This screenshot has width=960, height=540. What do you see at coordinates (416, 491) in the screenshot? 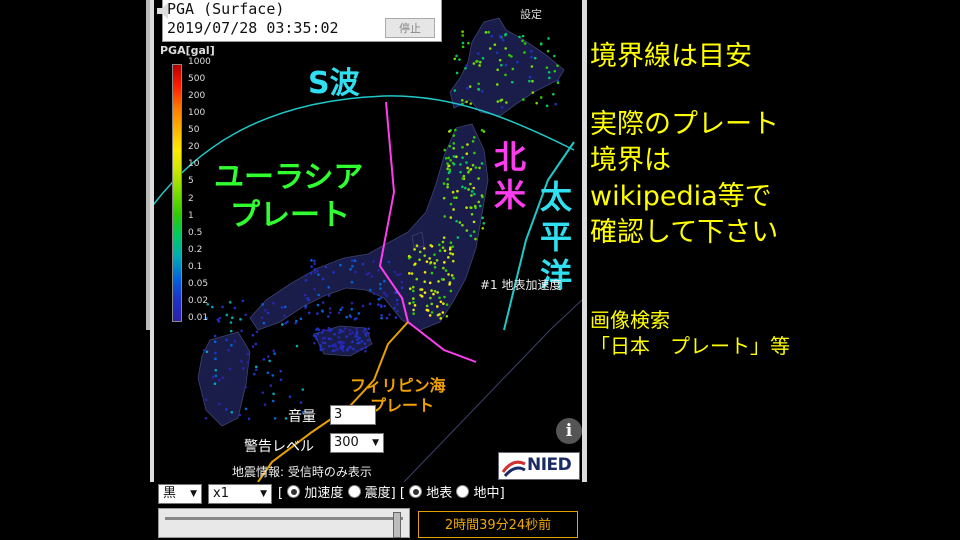
I see `surface-radio` at bounding box center [416, 491].